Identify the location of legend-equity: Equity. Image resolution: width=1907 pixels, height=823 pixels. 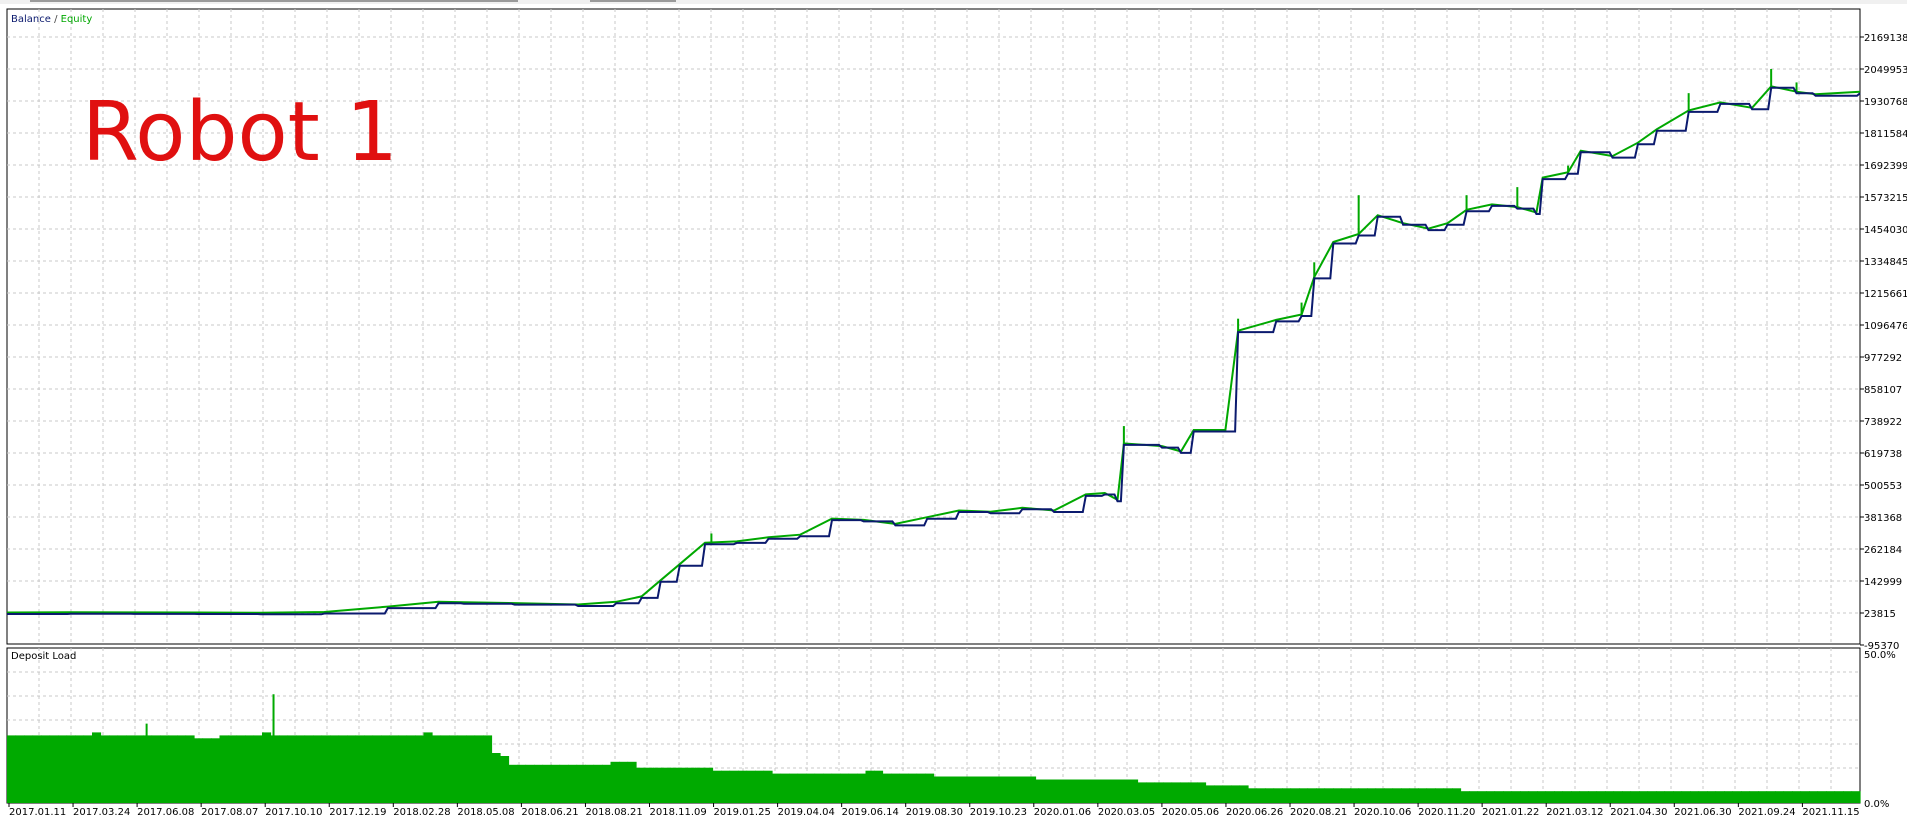
(77, 19).